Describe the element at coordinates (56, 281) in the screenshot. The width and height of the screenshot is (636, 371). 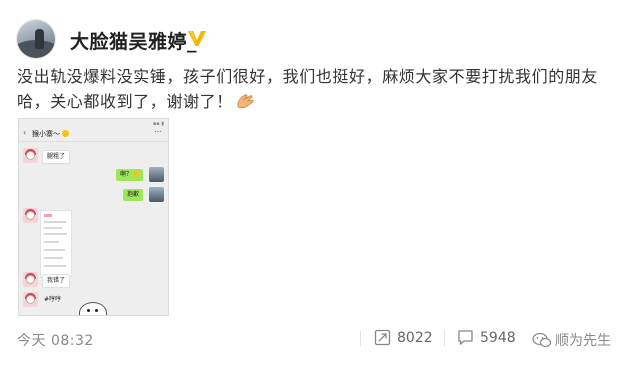
I see `chat-bubble-in: 我错了` at that location.